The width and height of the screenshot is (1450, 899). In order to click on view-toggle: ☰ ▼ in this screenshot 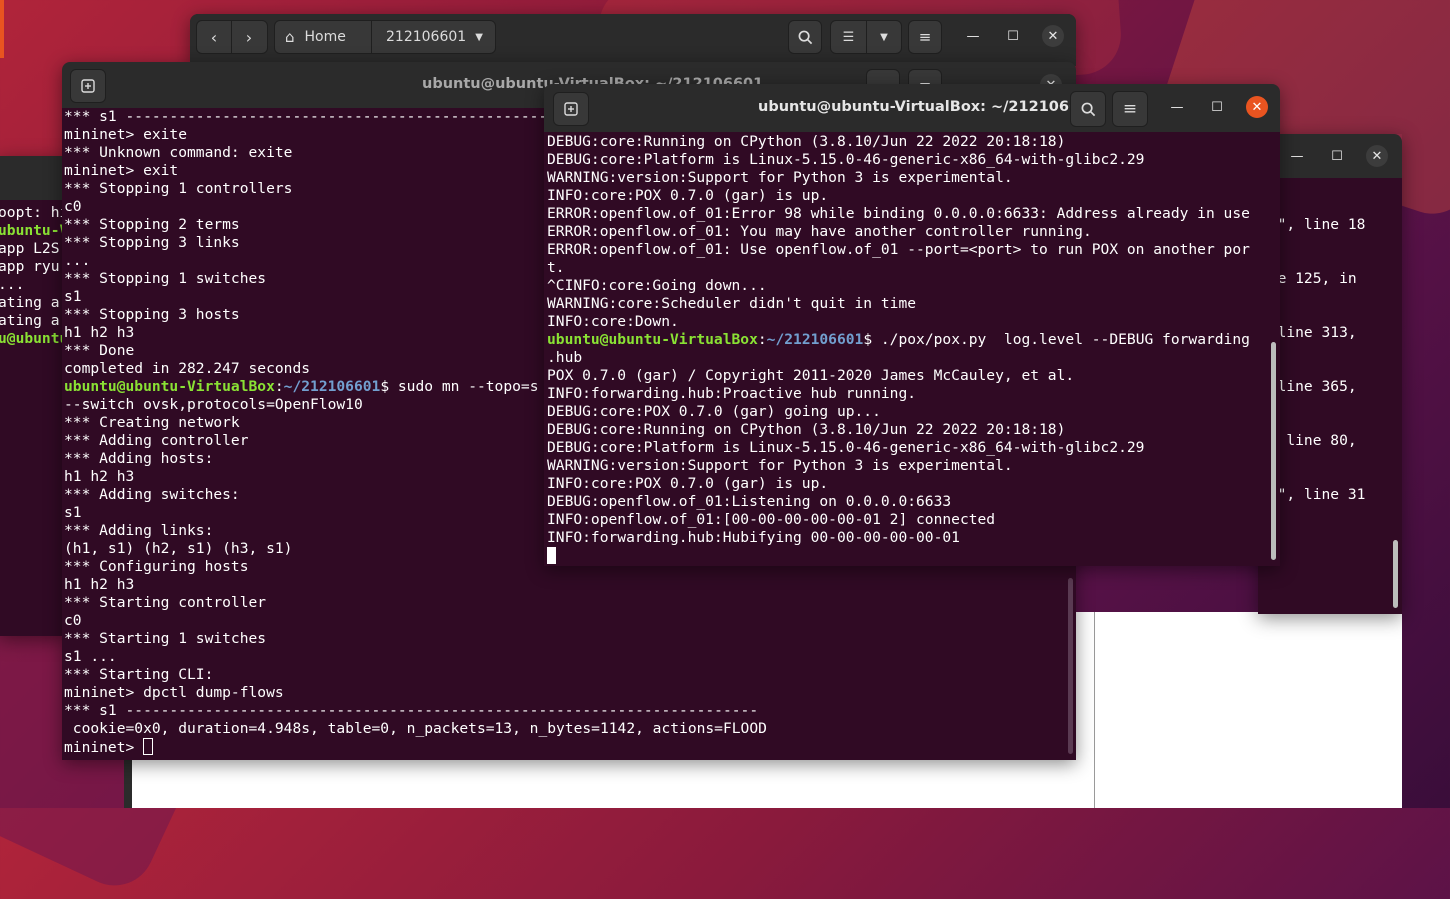, I will do `click(866, 37)`.